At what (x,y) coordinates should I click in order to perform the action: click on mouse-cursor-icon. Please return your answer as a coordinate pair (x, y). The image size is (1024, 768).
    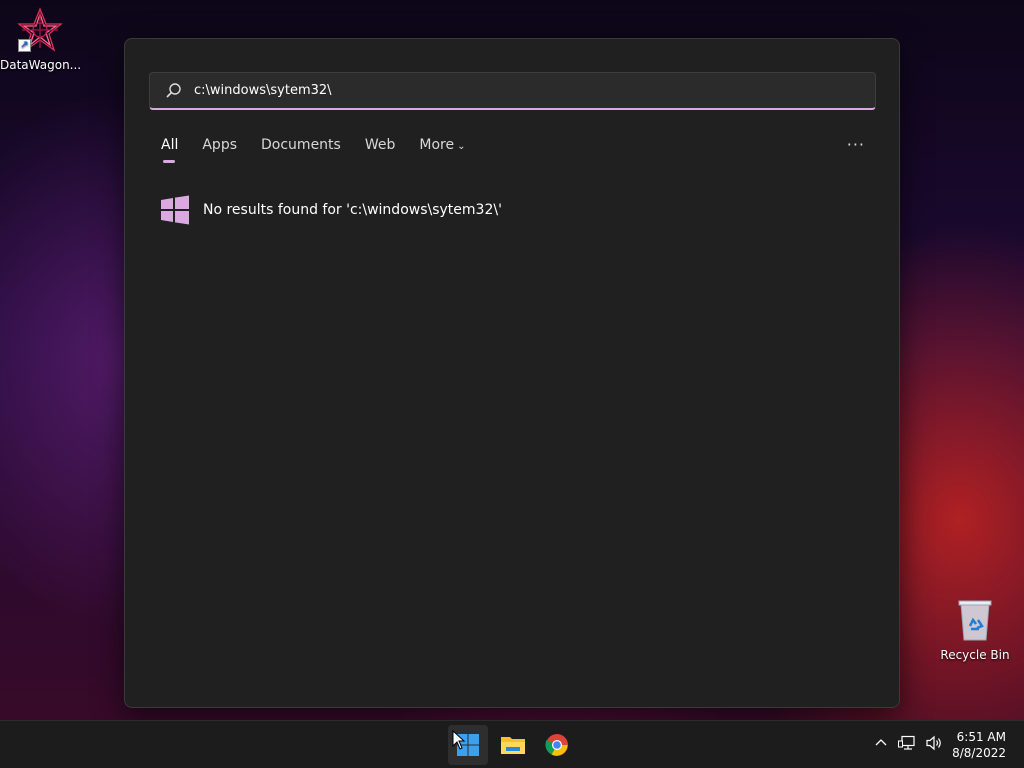
    Looking at the image, I should click on (459, 740).